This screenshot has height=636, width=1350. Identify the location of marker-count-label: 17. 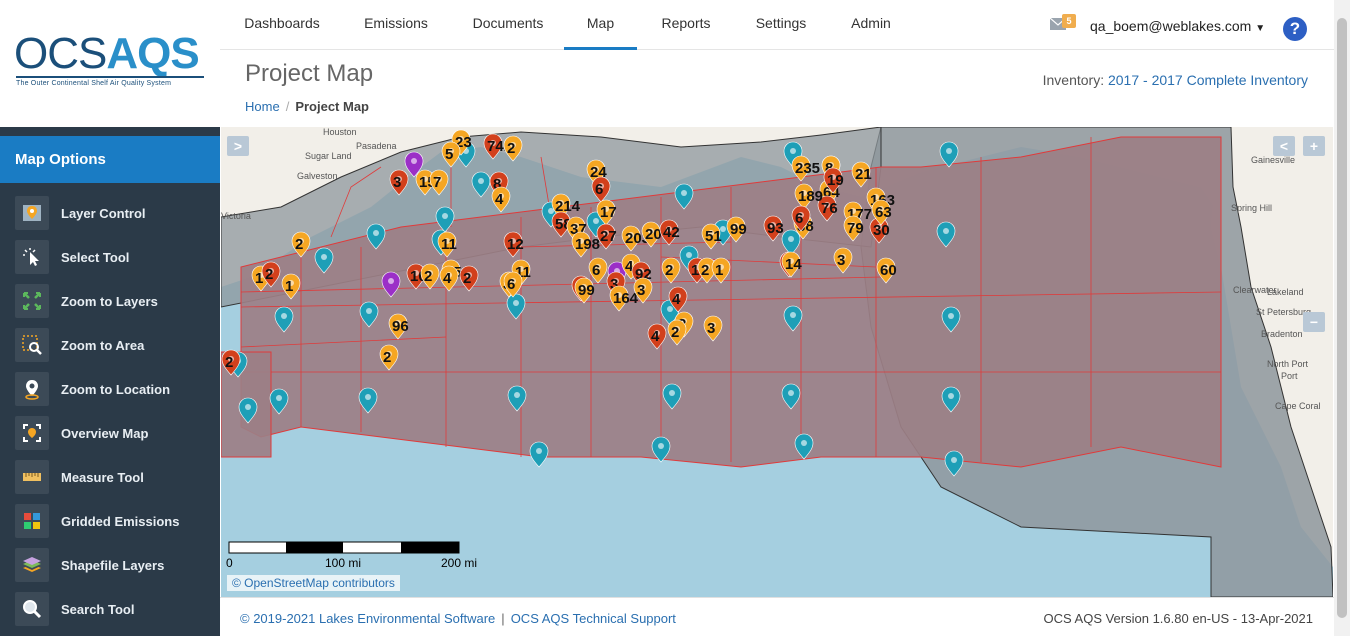
(608, 212).